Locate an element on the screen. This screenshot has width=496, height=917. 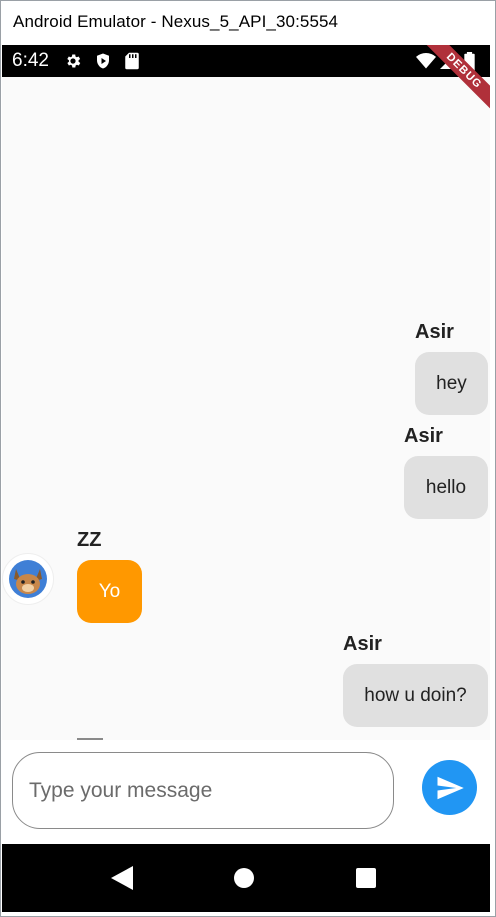
navigation-bar is located at coordinates (246, 878).